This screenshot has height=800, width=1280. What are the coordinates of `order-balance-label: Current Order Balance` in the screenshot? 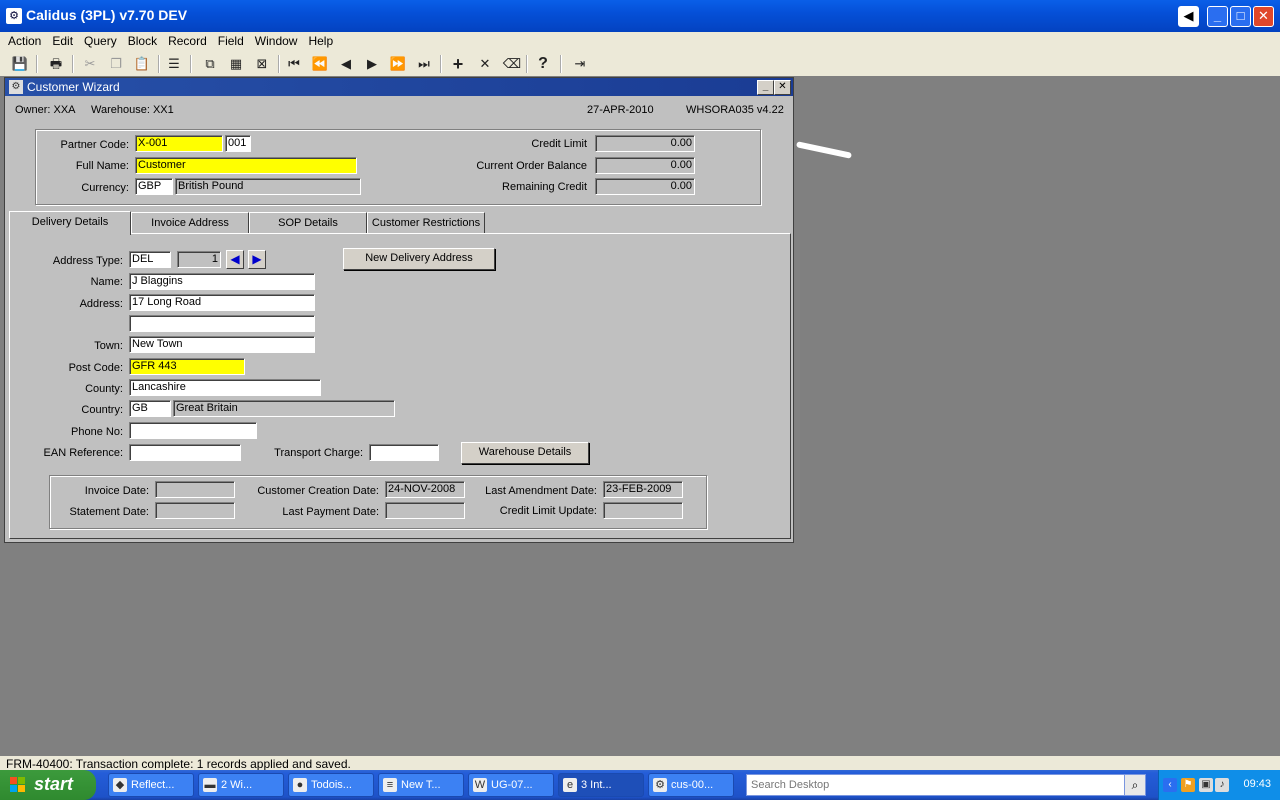 It's located at (531, 166).